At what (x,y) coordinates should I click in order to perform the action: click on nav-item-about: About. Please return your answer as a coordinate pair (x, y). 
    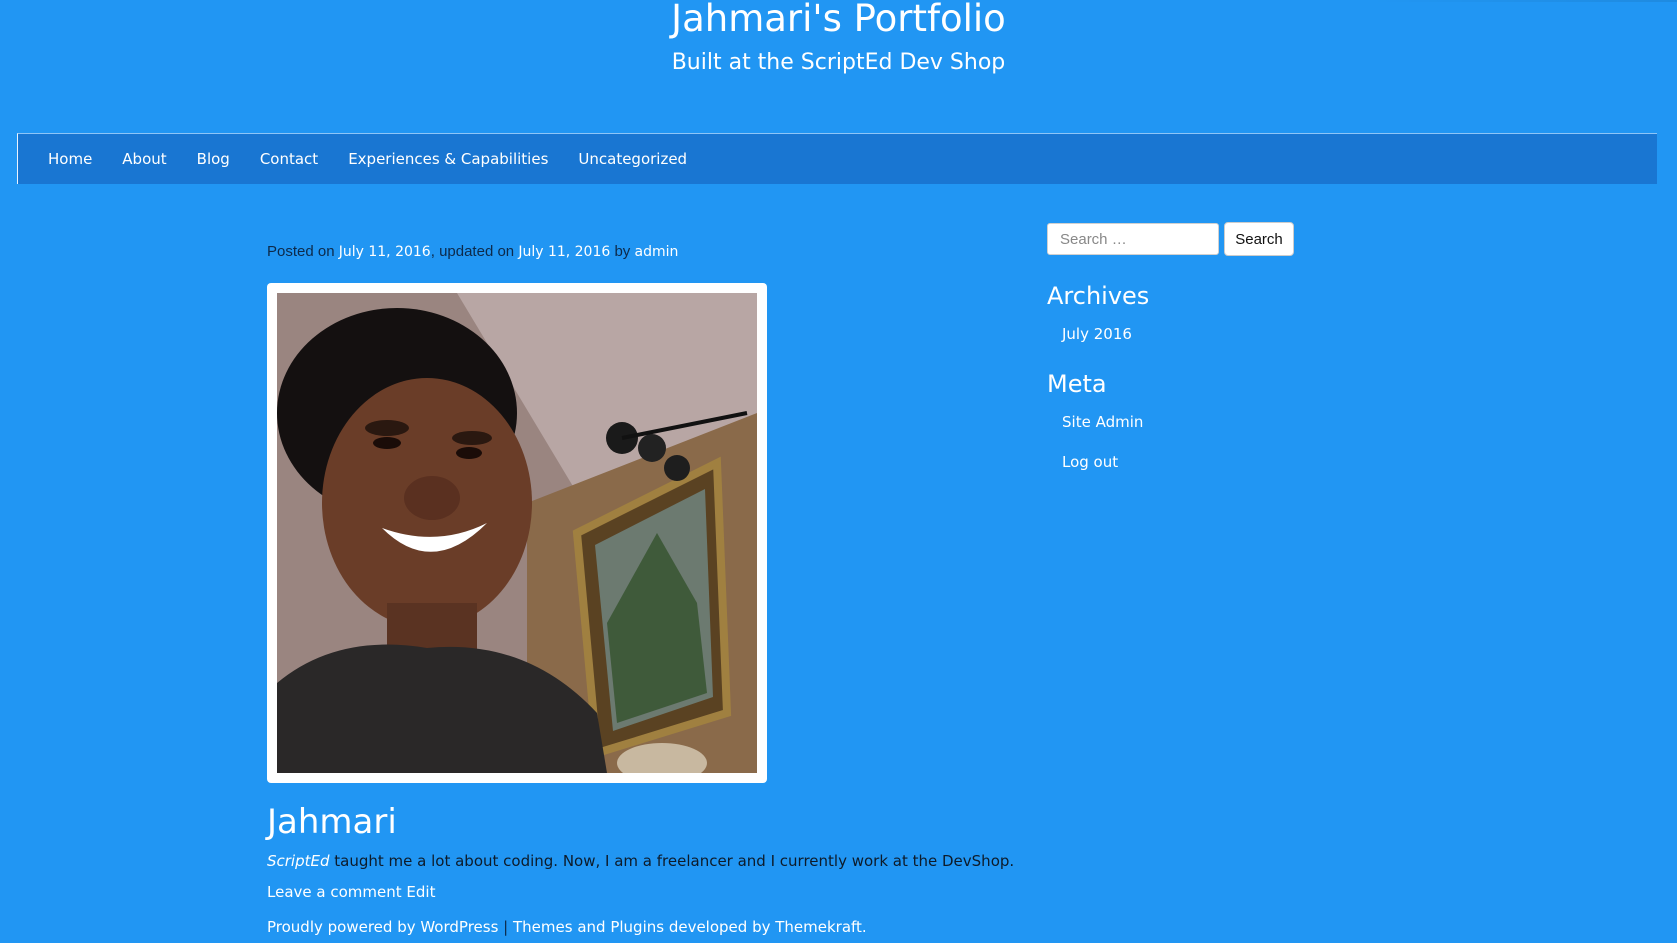
    Looking at the image, I should click on (144, 159).